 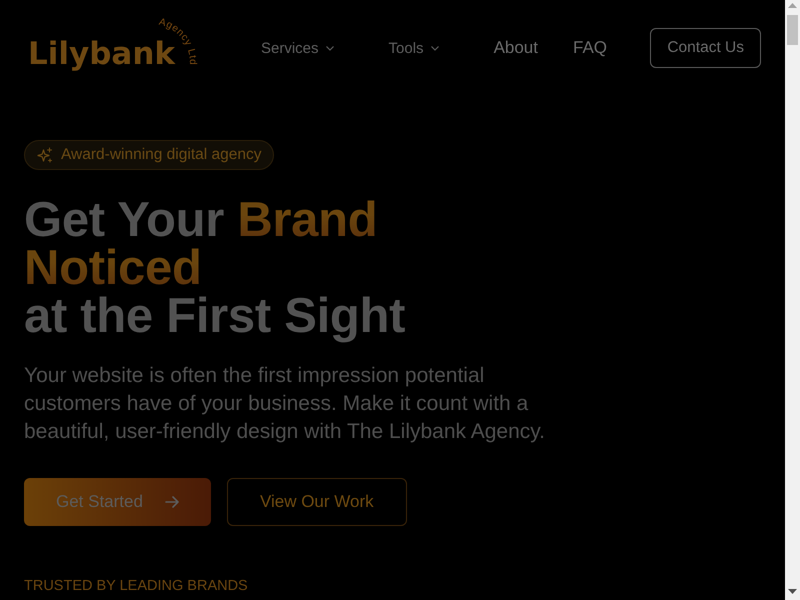 What do you see at coordinates (136, 586) in the screenshot?
I see `section-label: TRUSTED BY LEADING BRANDS` at bounding box center [136, 586].